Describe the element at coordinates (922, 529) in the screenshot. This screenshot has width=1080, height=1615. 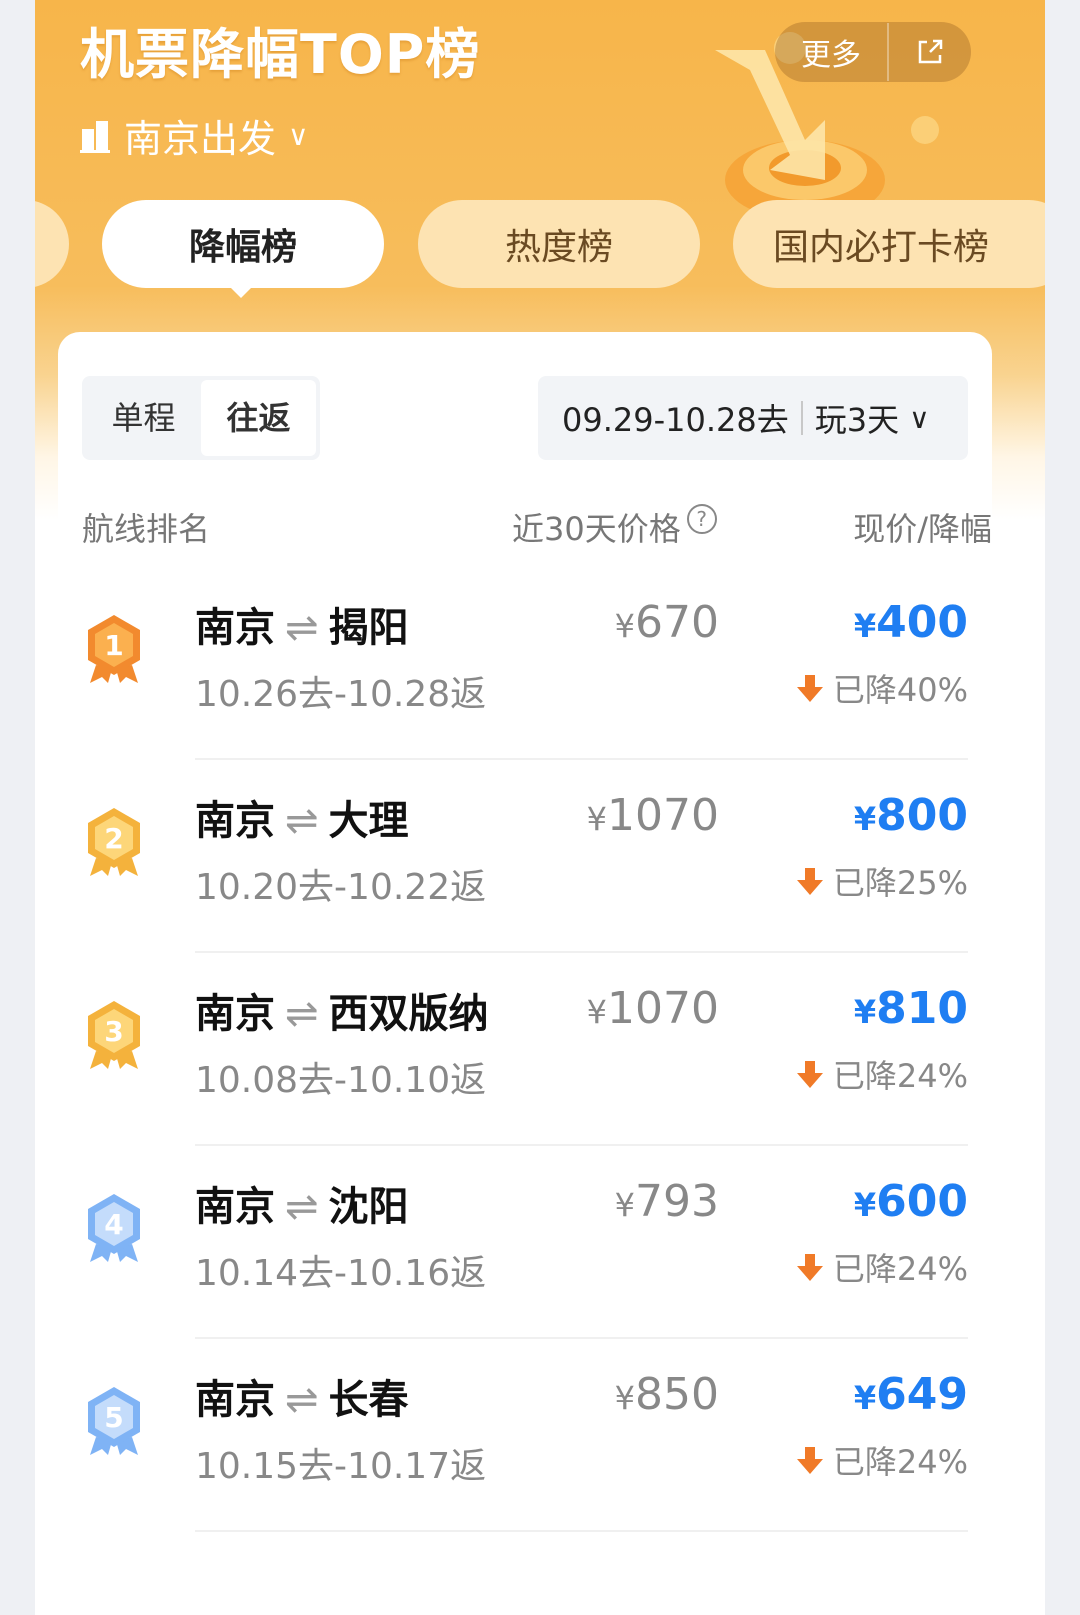
I see `column-current-header: 现价/降幅` at that location.